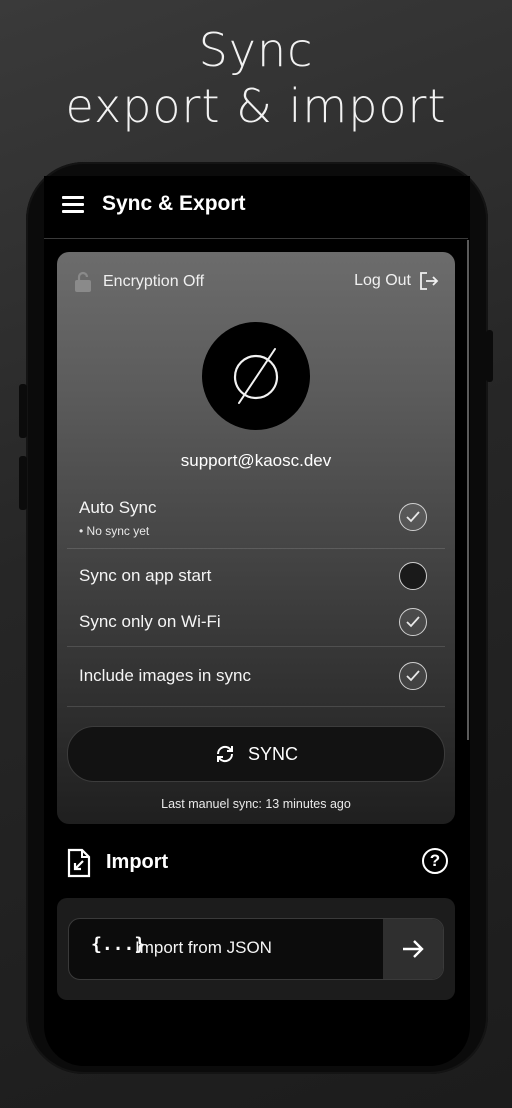 Image resolution: width=512 pixels, height=1108 pixels. I want to click on auto-sync-label: Auto Sync, so click(118, 507).